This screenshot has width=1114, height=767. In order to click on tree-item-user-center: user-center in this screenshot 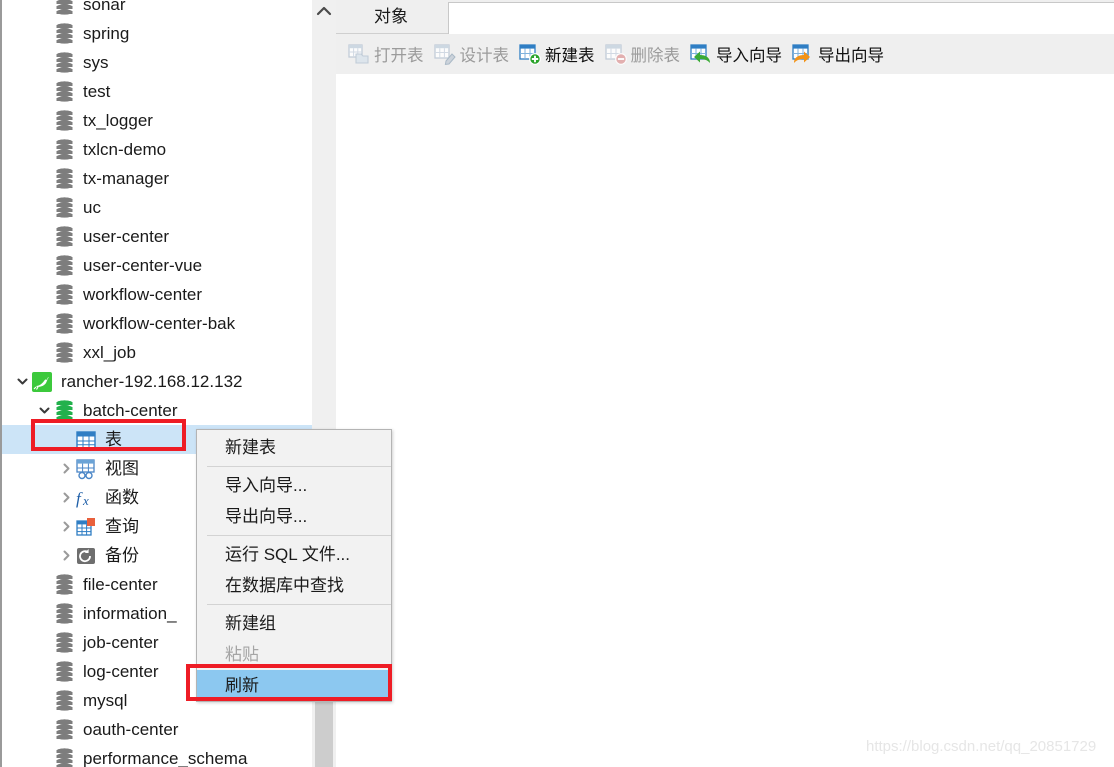, I will do `click(157, 236)`.